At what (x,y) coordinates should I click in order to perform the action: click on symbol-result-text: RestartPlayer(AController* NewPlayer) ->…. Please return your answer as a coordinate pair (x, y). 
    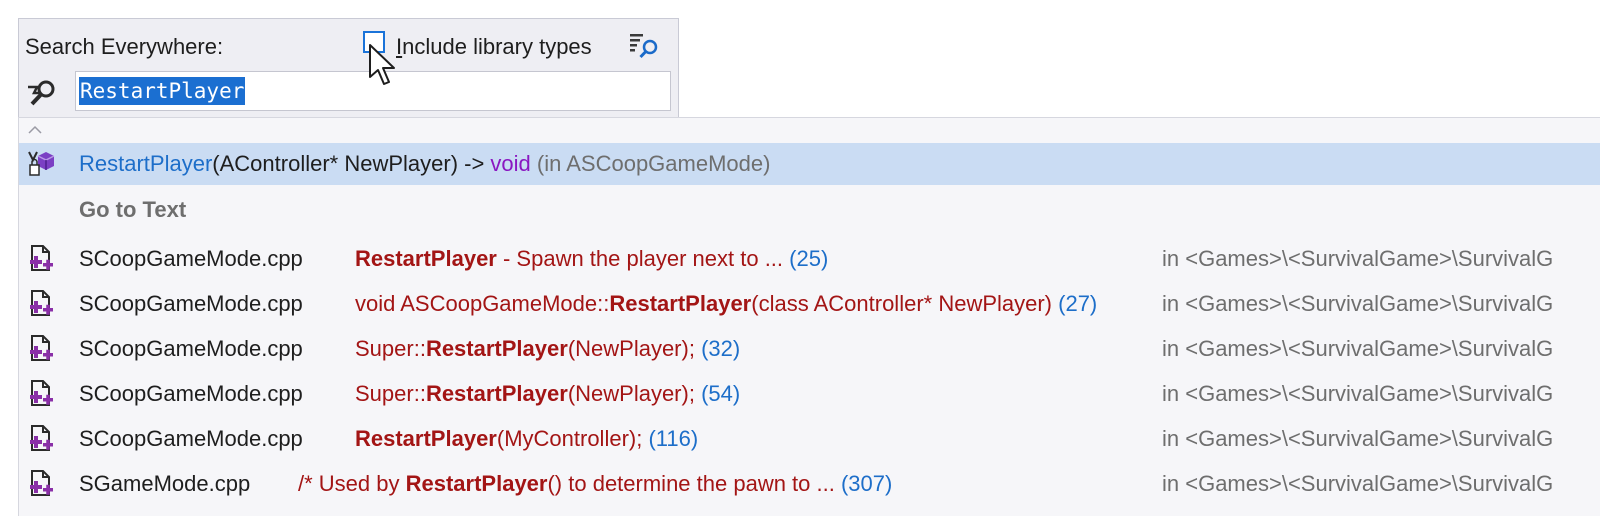
    Looking at the image, I should click on (424, 164).